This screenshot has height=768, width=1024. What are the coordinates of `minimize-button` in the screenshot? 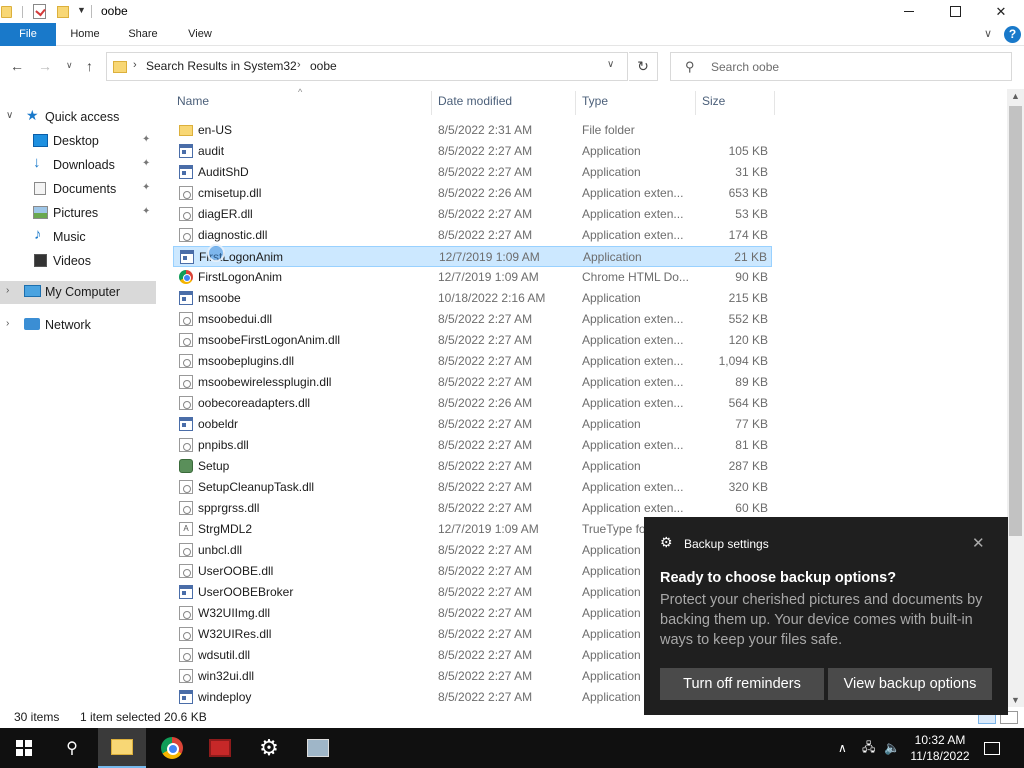 It's located at (909, 11).